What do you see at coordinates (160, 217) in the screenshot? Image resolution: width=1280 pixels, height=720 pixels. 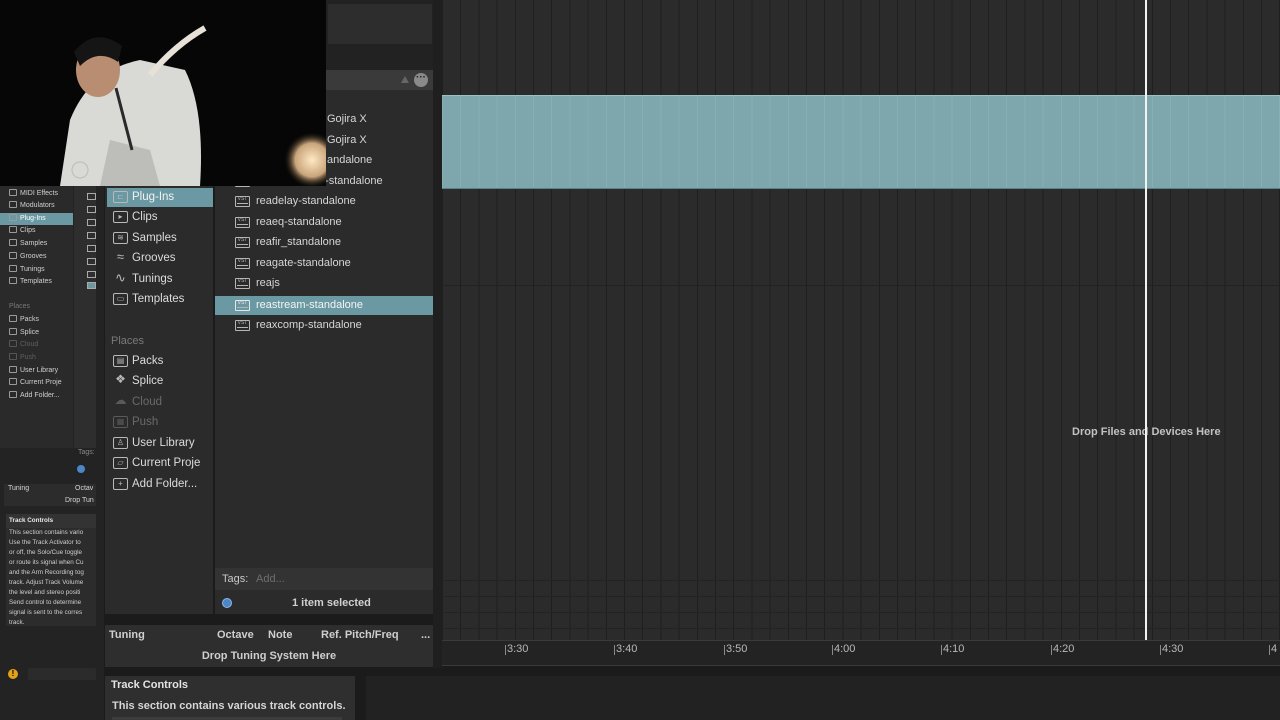 I see `category-clips: ▸ Clips` at bounding box center [160, 217].